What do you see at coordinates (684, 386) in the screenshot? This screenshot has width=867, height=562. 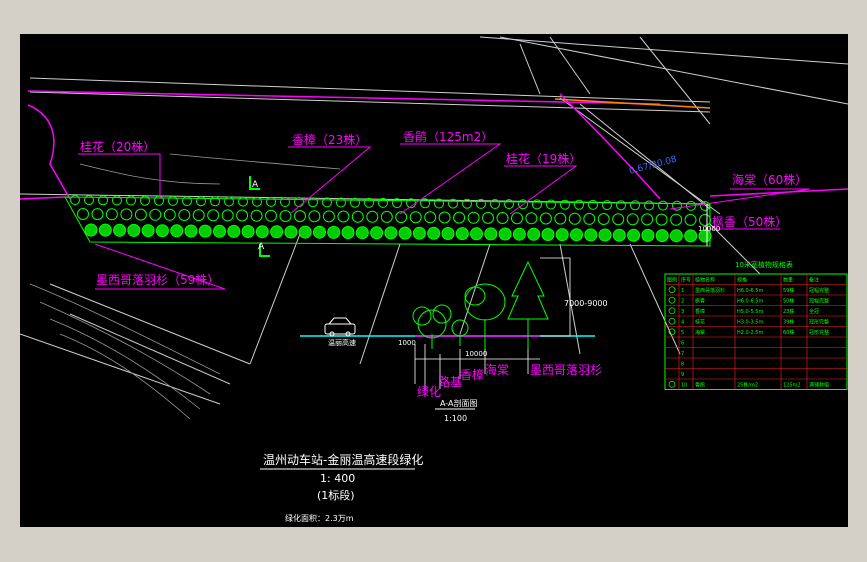 I see `table-cell: 10` at bounding box center [684, 386].